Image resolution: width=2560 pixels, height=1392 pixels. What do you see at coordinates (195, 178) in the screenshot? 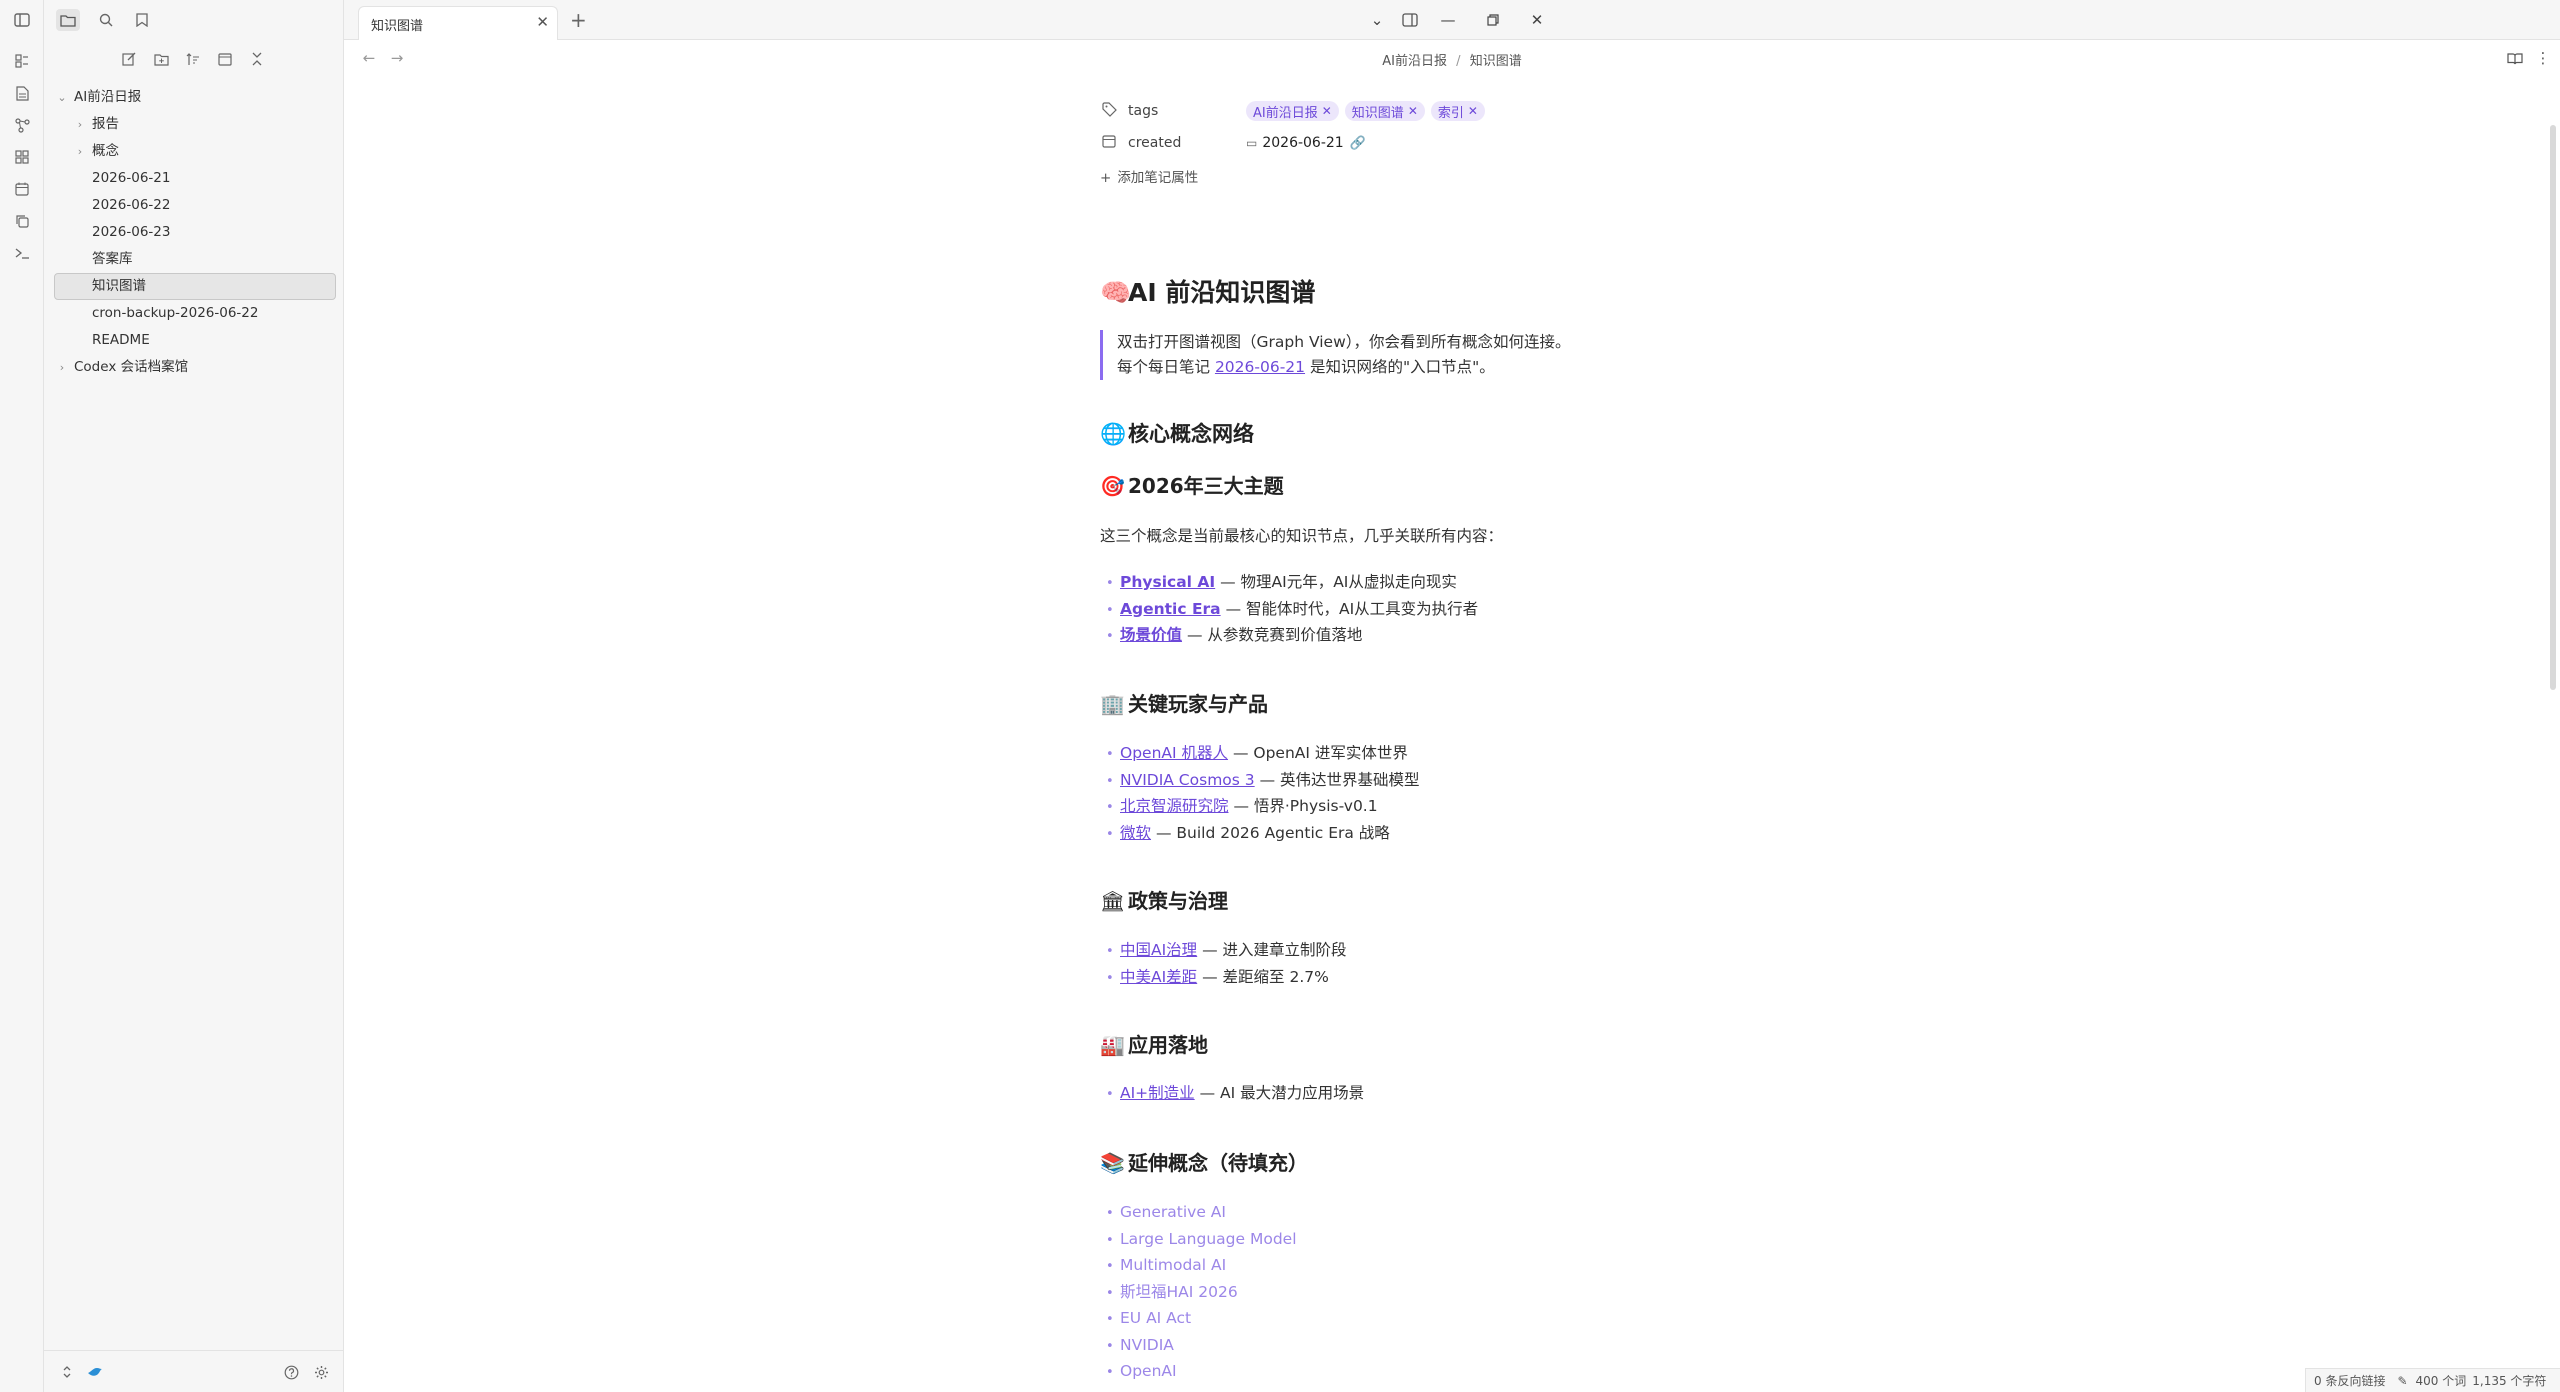
I see `tree-file: 2026-06-21` at bounding box center [195, 178].